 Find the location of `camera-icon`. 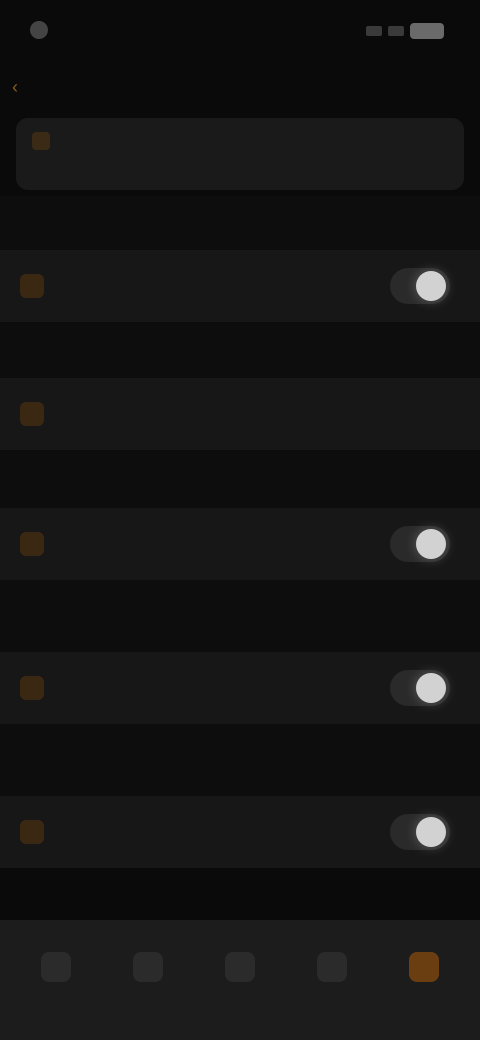

camera-icon is located at coordinates (39, 30).